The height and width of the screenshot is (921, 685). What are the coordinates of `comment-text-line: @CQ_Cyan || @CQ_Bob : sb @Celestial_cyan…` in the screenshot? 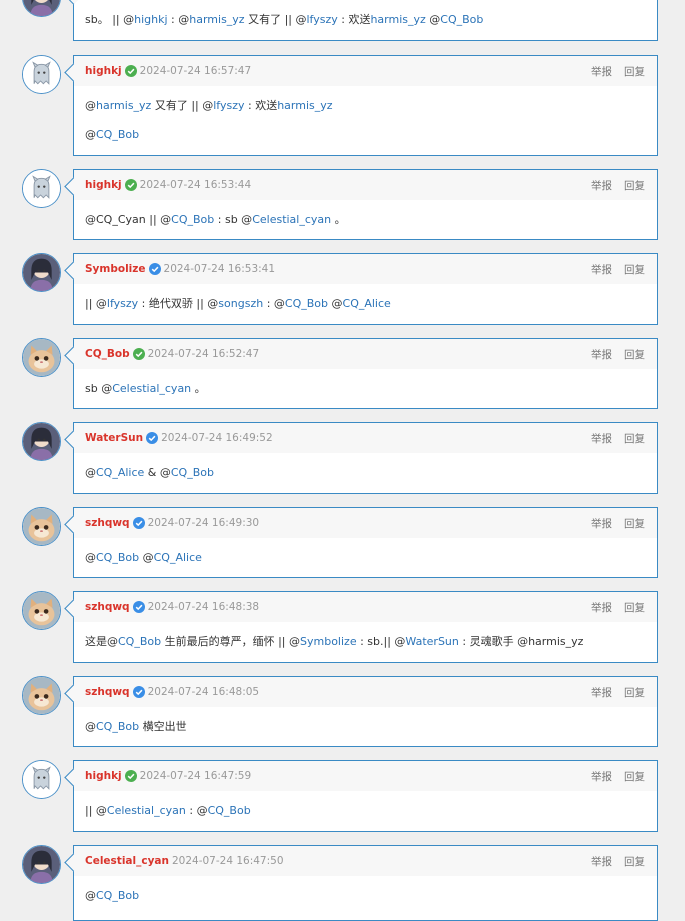 It's located at (365, 219).